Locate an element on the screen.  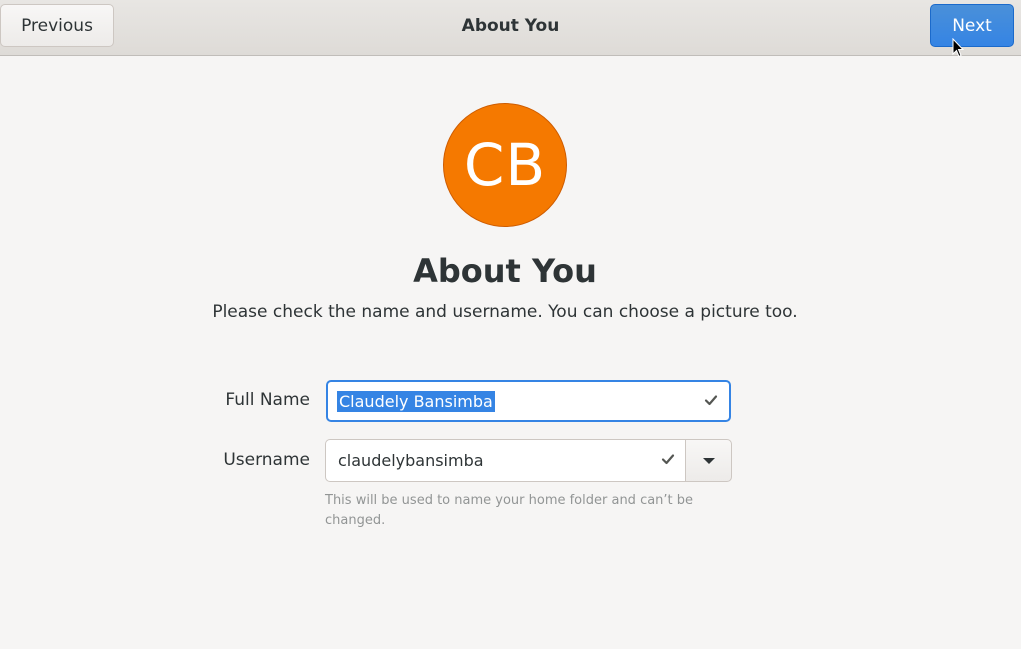
avatar-button: CB is located at coordinates (505, 165).